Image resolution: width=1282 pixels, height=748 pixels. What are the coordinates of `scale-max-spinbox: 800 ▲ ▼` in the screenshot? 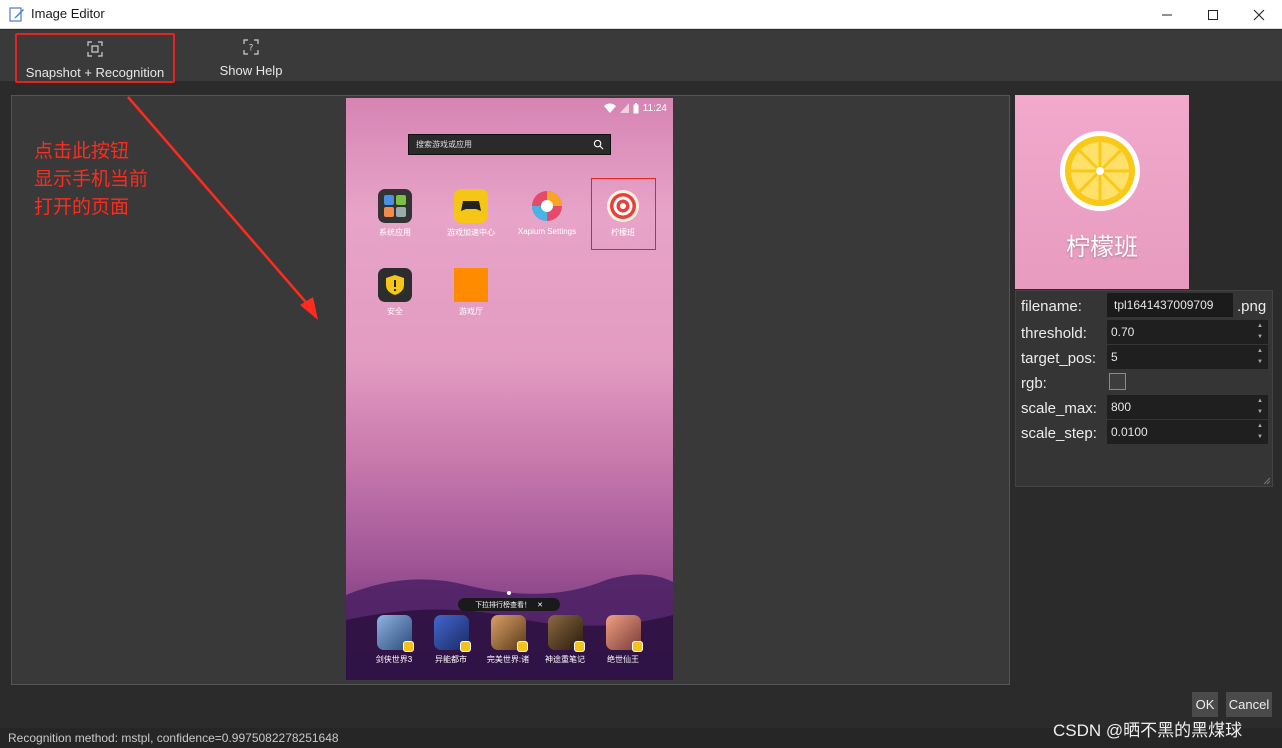 It's located at (1187, 407).